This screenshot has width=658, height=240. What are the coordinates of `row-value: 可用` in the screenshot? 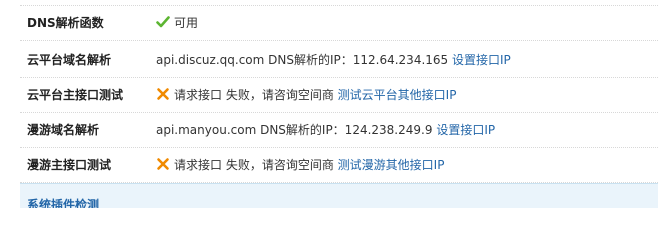 It's located at (177, 23).